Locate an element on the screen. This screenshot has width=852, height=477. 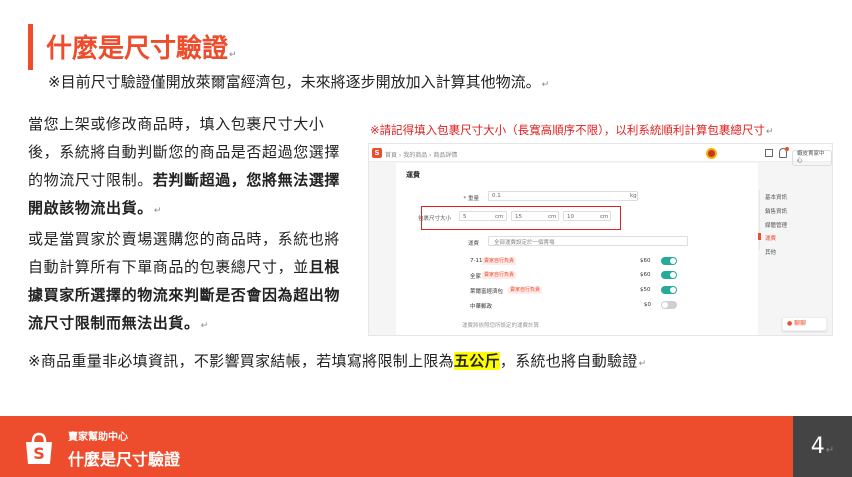
grid-icon is located at coordinates (769, 153).